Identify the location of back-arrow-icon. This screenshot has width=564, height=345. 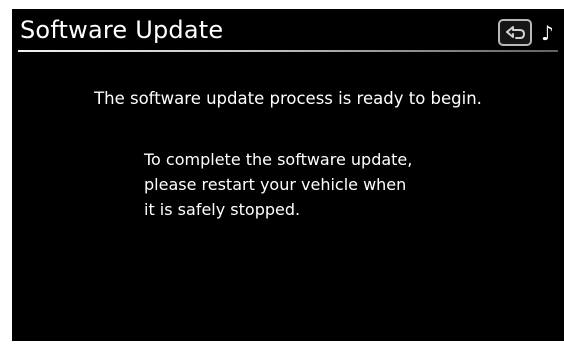
(515, 32).